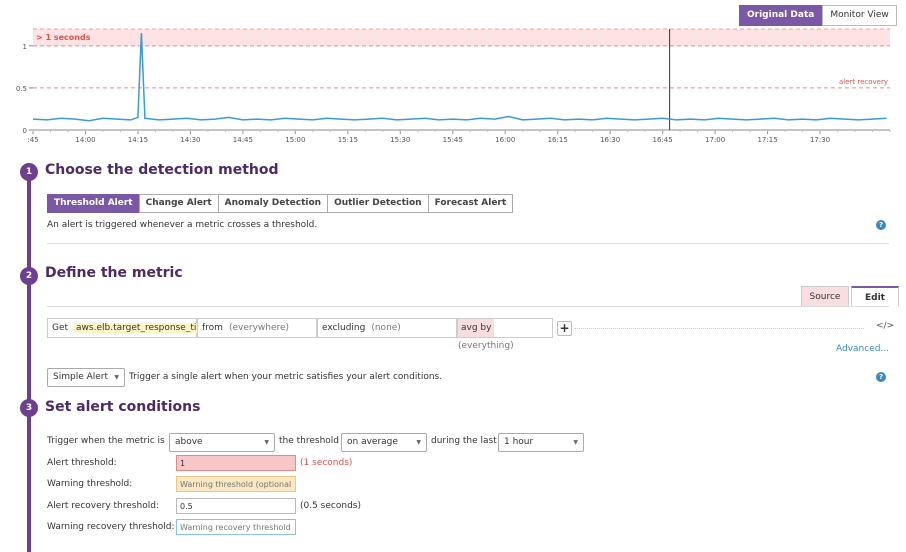 Image resolution: width=906 pixels, height=552 pixels. What do you see at coordinates (330, 506) in the screenshot?
I see `recovery-threshold-note: (0.5 seconds)` at bounding box center [330, 506].